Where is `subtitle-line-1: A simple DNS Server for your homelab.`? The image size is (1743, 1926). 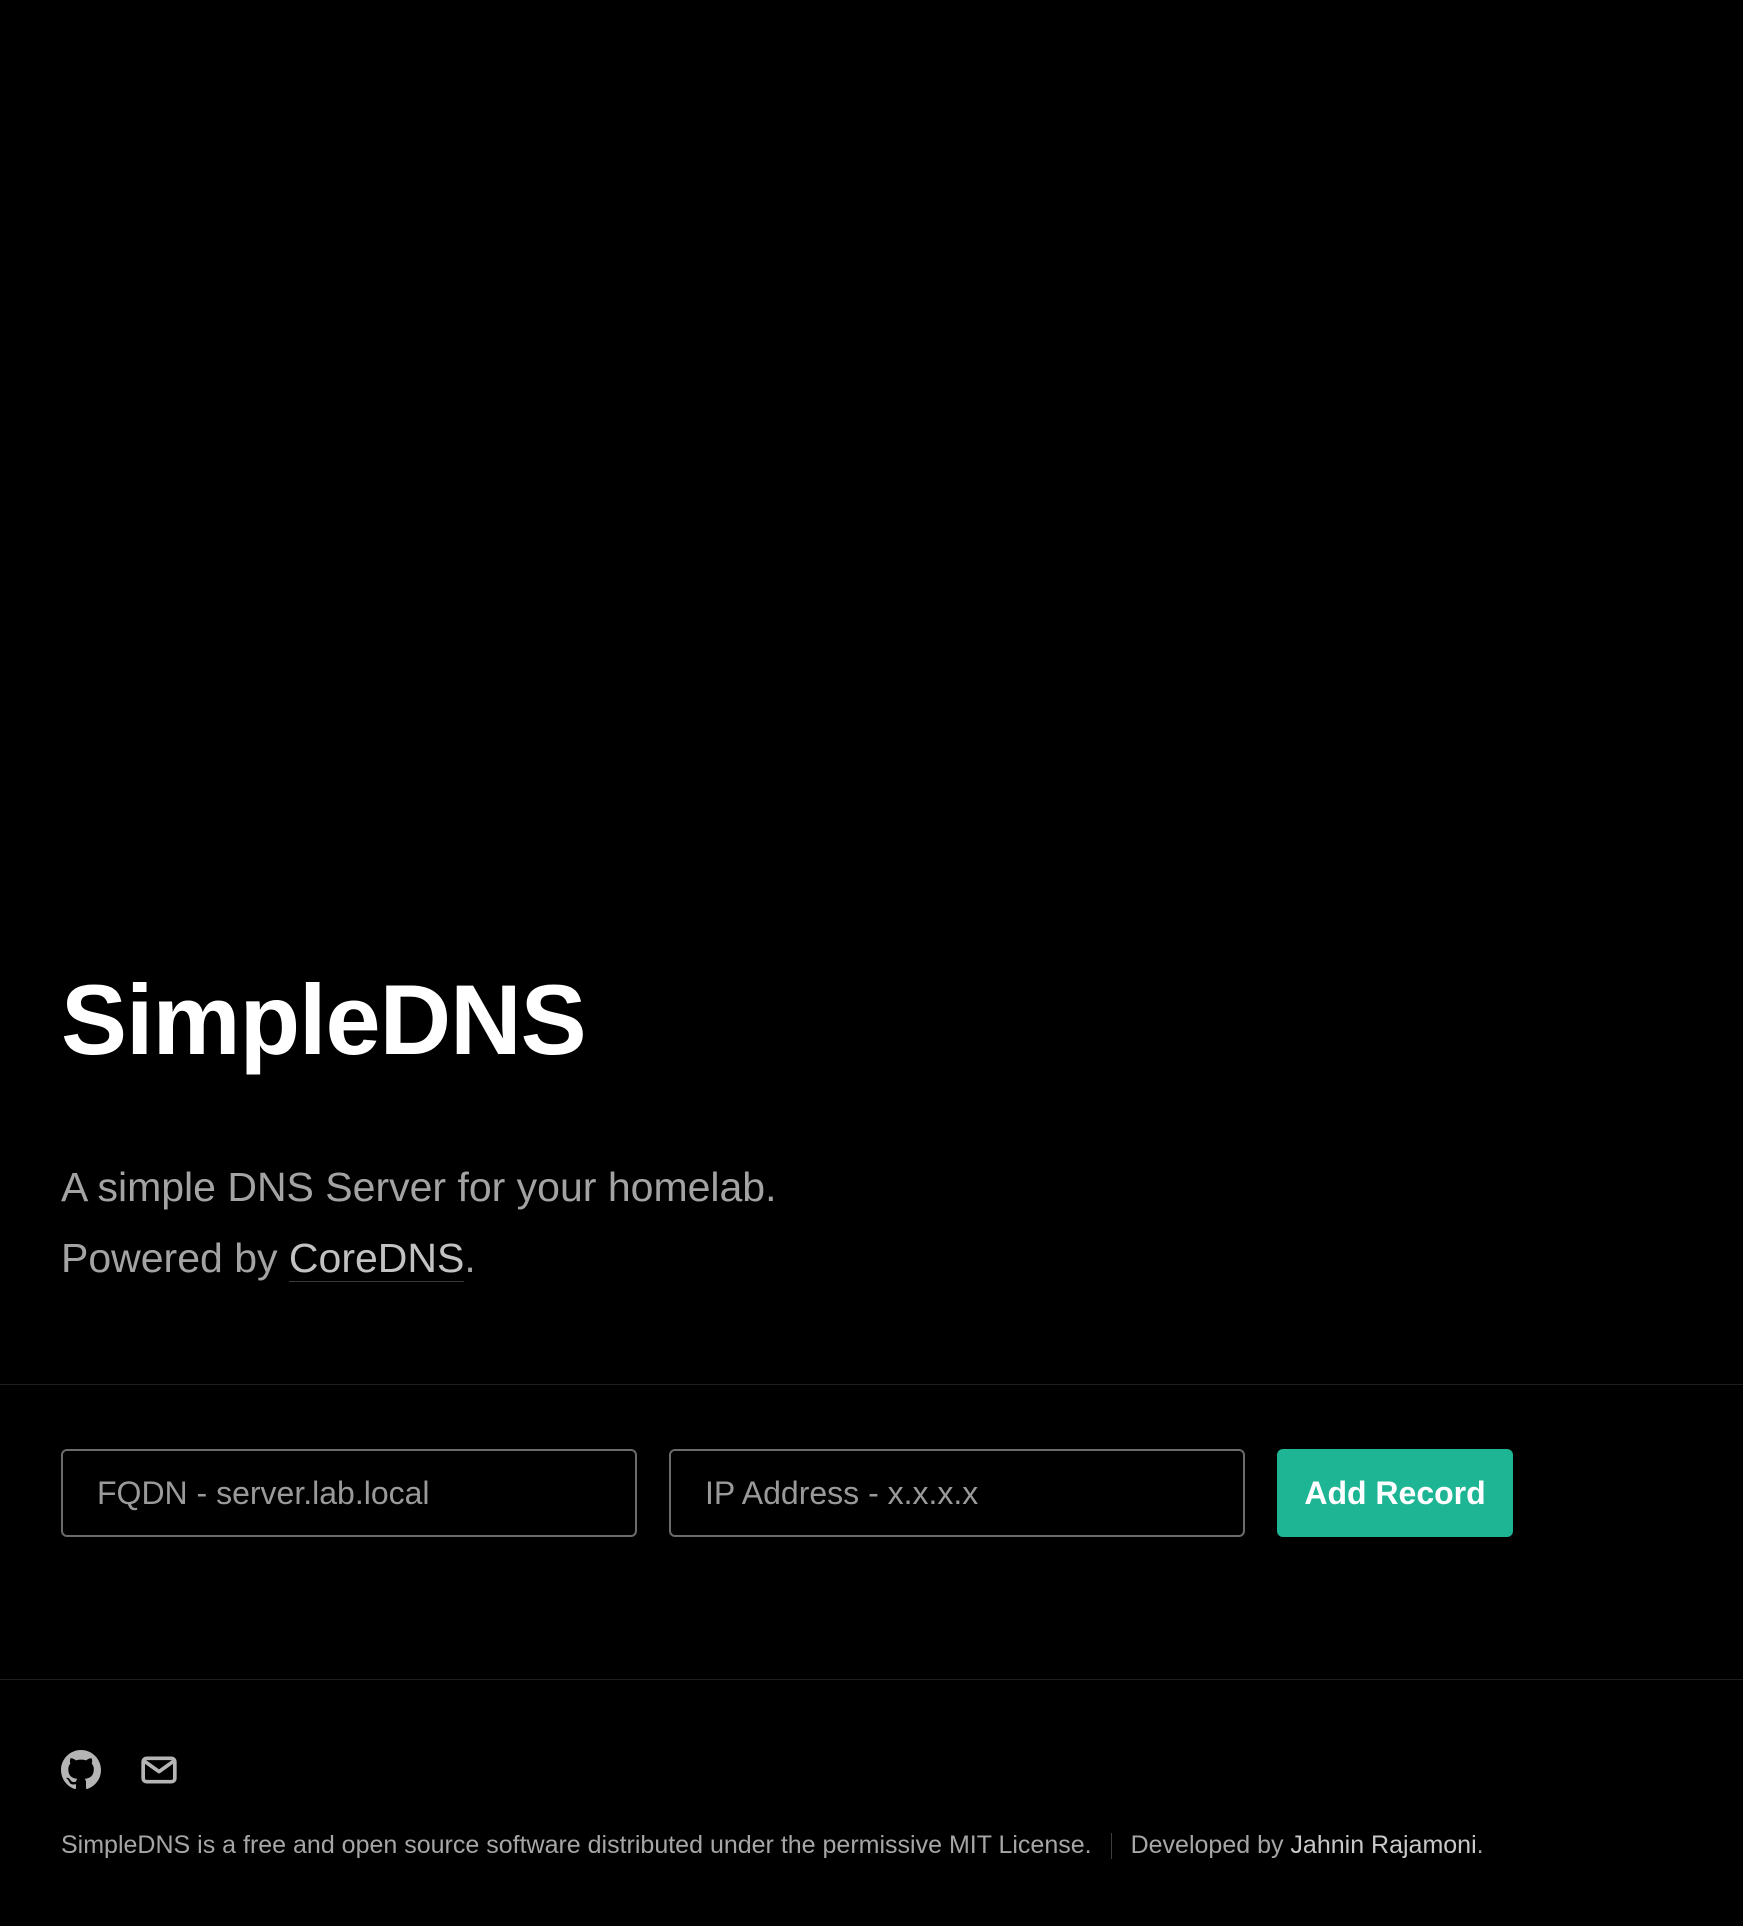
subtitle-line-1: A simple DNS Server for your homelab. is located at coordinates (419, 1187).